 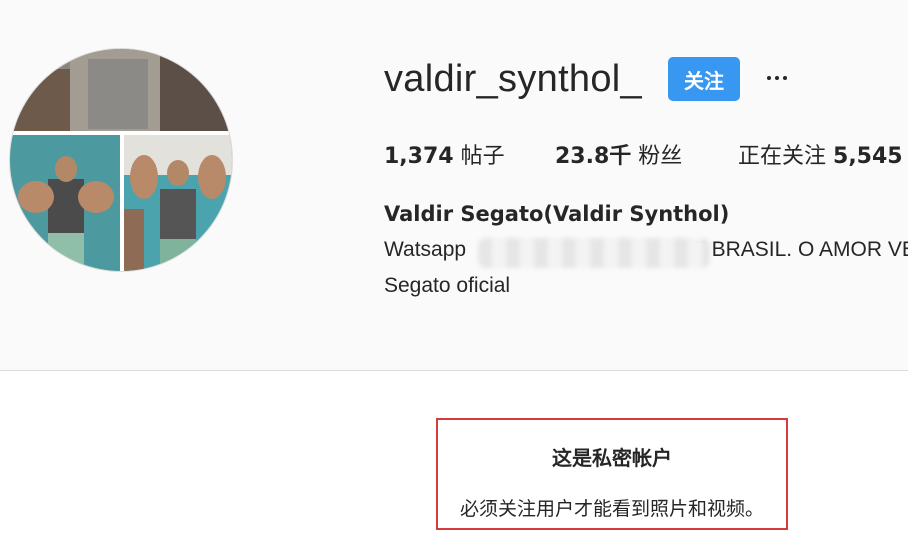 What do you see at coordinates (557, 214) in the screenshot?
I see `profile-full-name: Valdir Segato(Valdir Synthol)` at bounding box center [557, 214].